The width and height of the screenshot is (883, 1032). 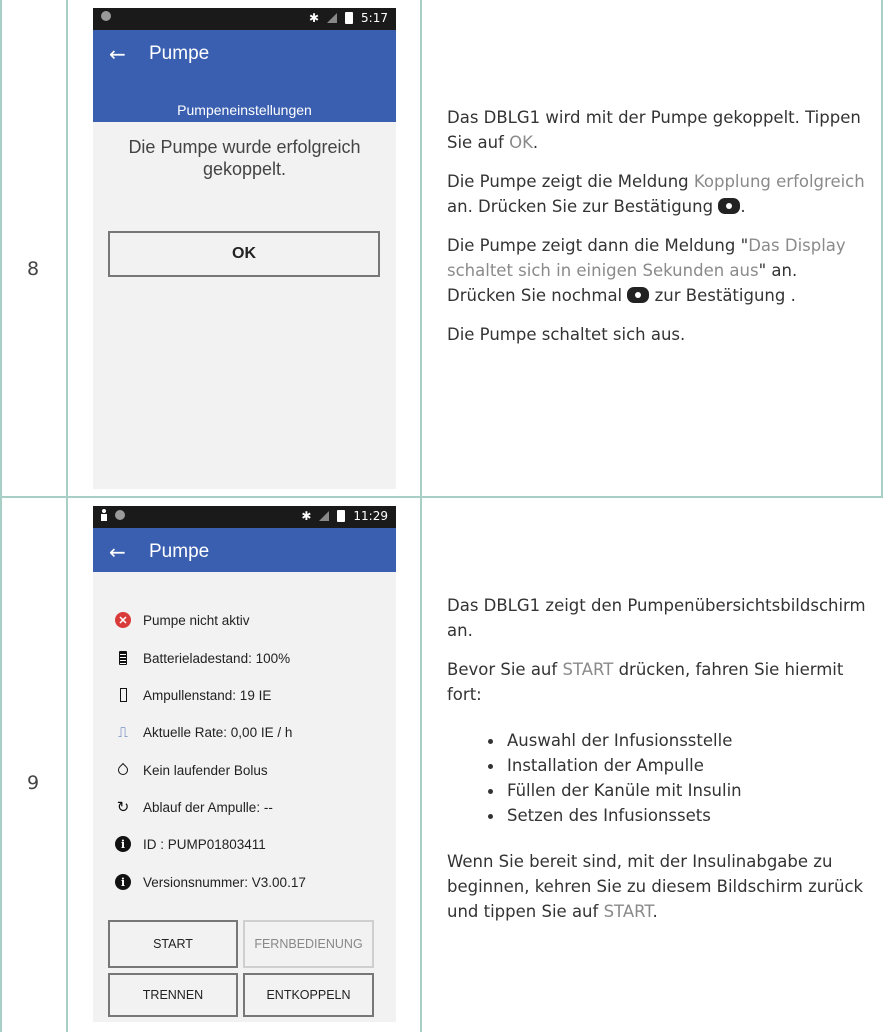 What do you see at coordinates (421, 516) in the screenshot?
I see `table-border-col2` at bounding box center [421, 516].